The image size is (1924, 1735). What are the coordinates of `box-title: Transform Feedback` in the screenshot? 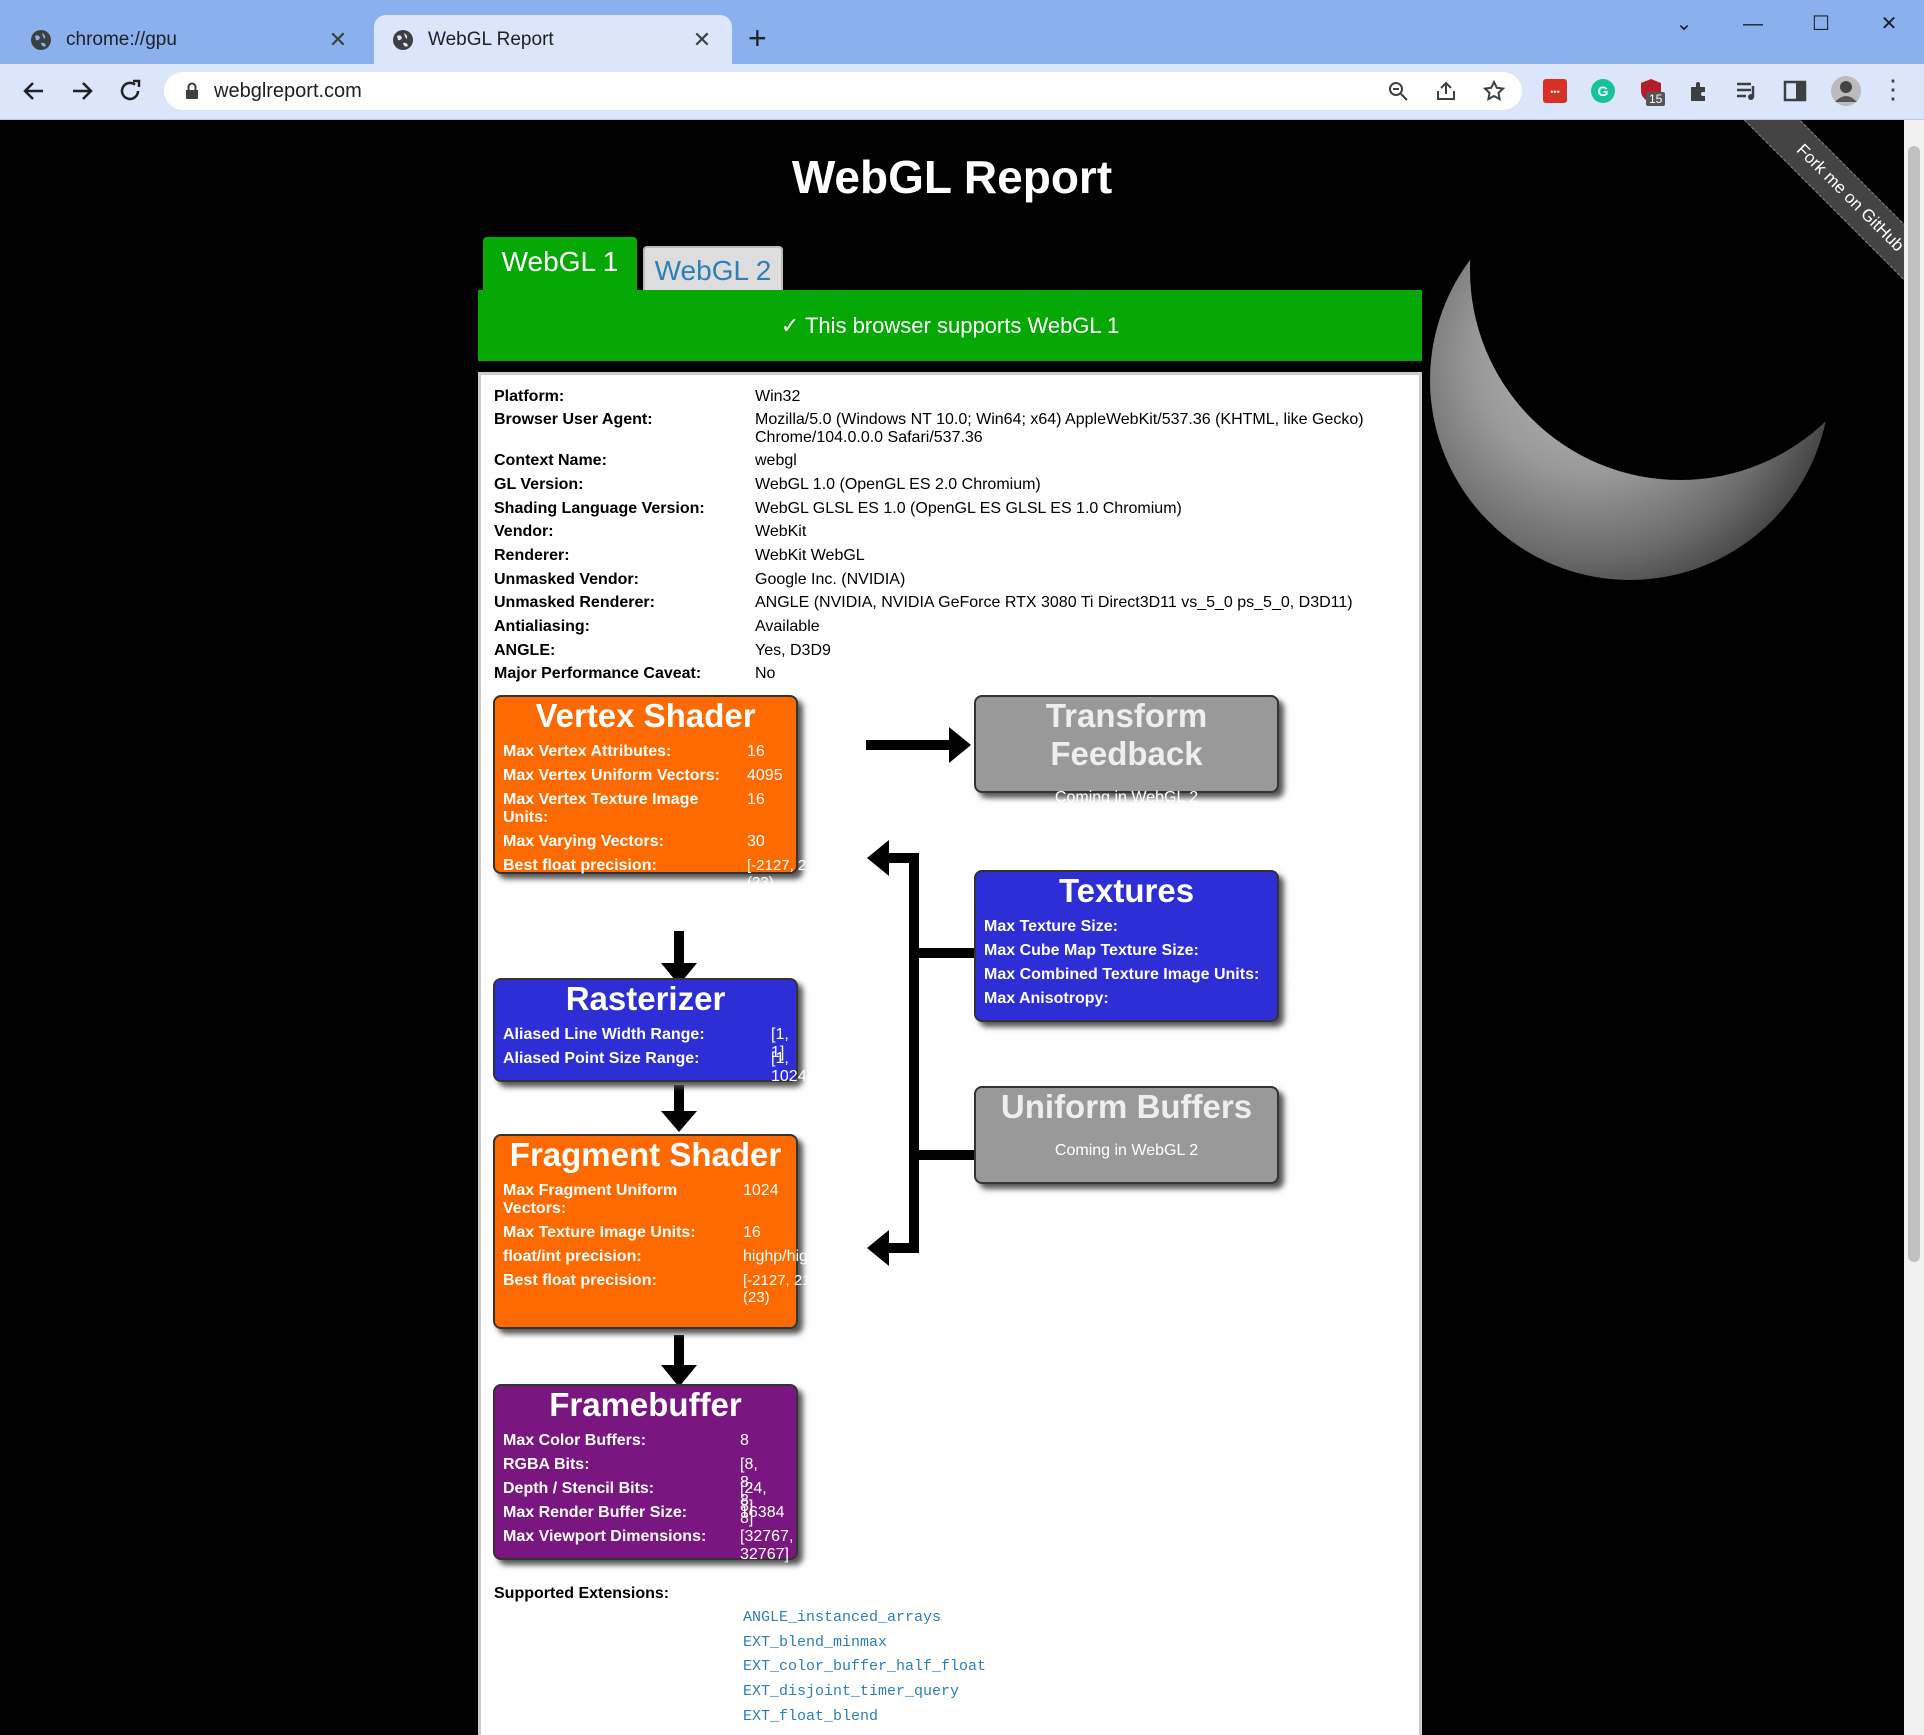 It's located at (1126, 734).